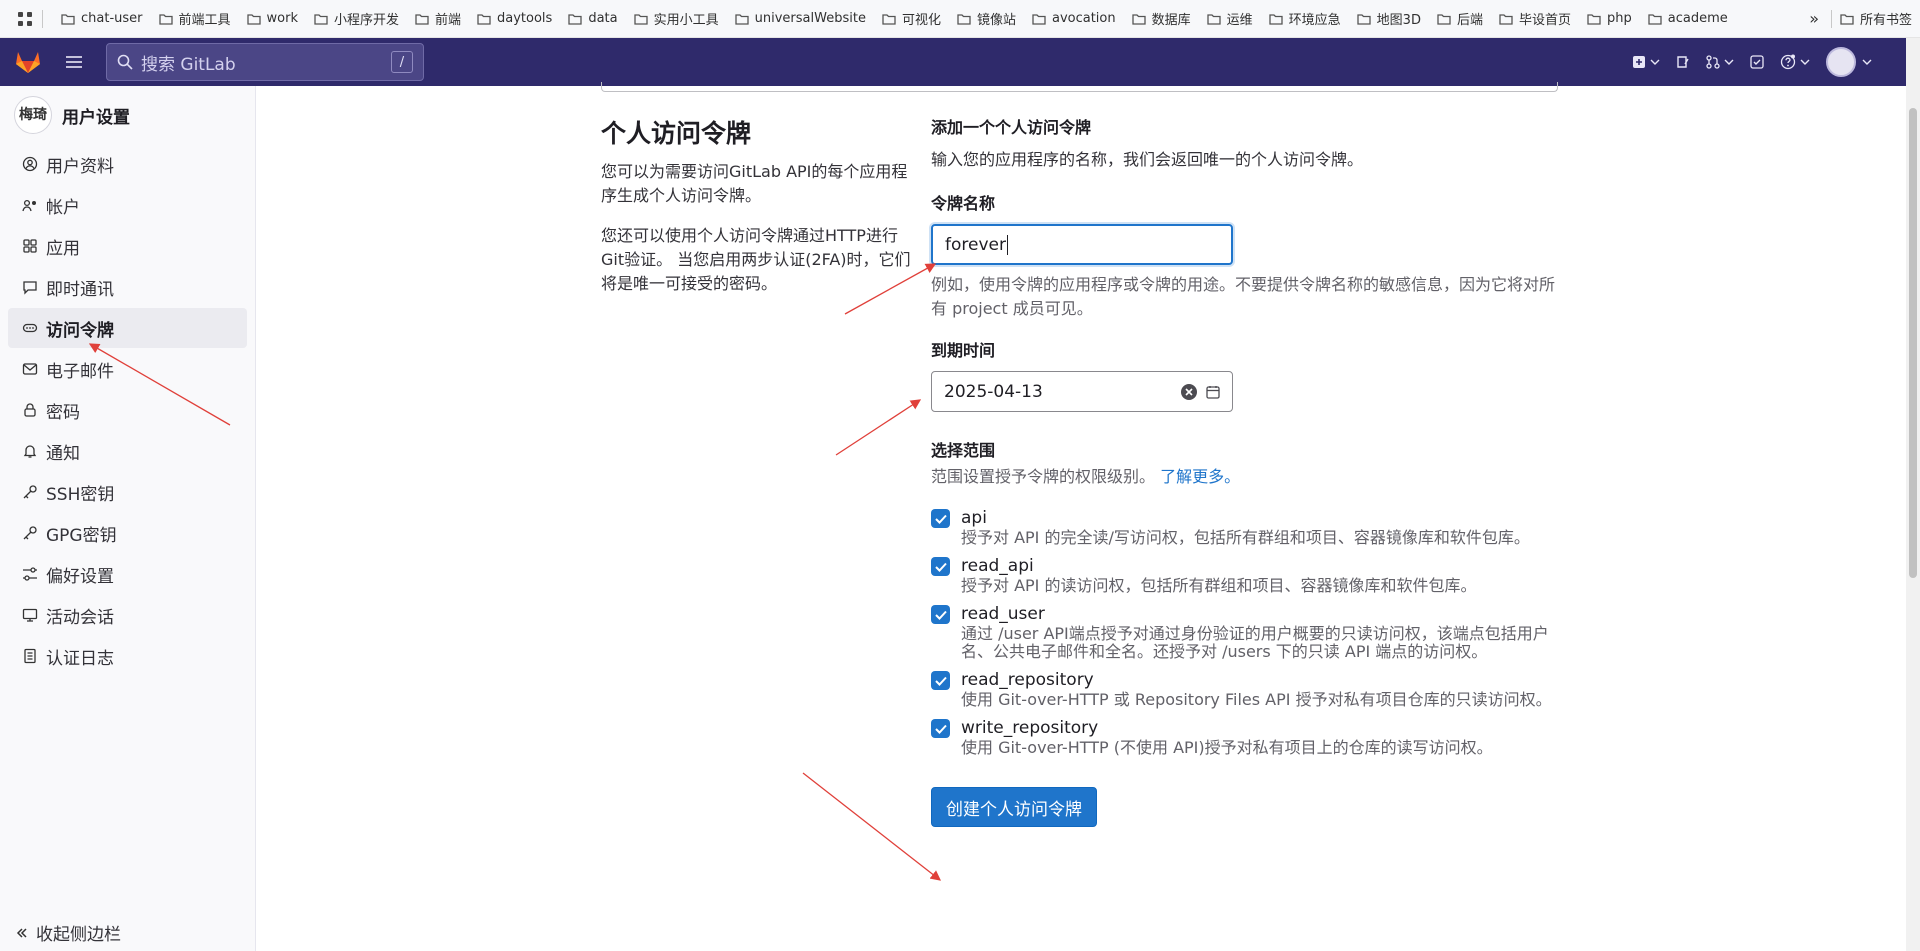 This screenshot has width=1920, height=951. What do you see at coordinates (127, 574) in the screenshot?
I see `sidebar-item-11: 偏好设置` at bounding box center [127, 574].